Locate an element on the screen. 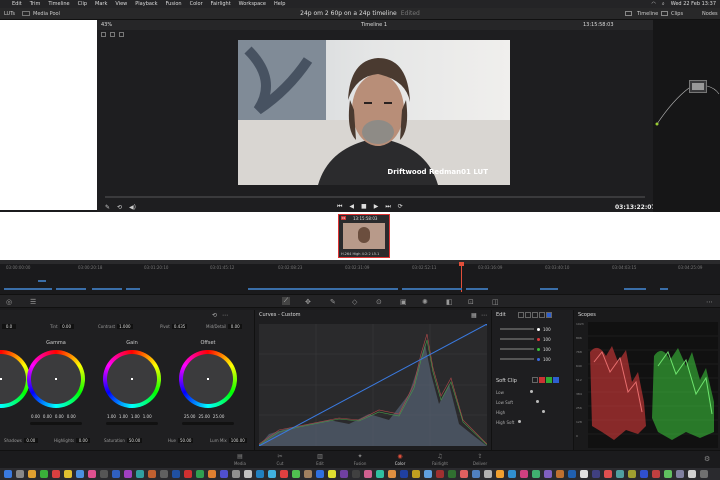  middetail-value: 0.00 is located at coordinates (235, 326).